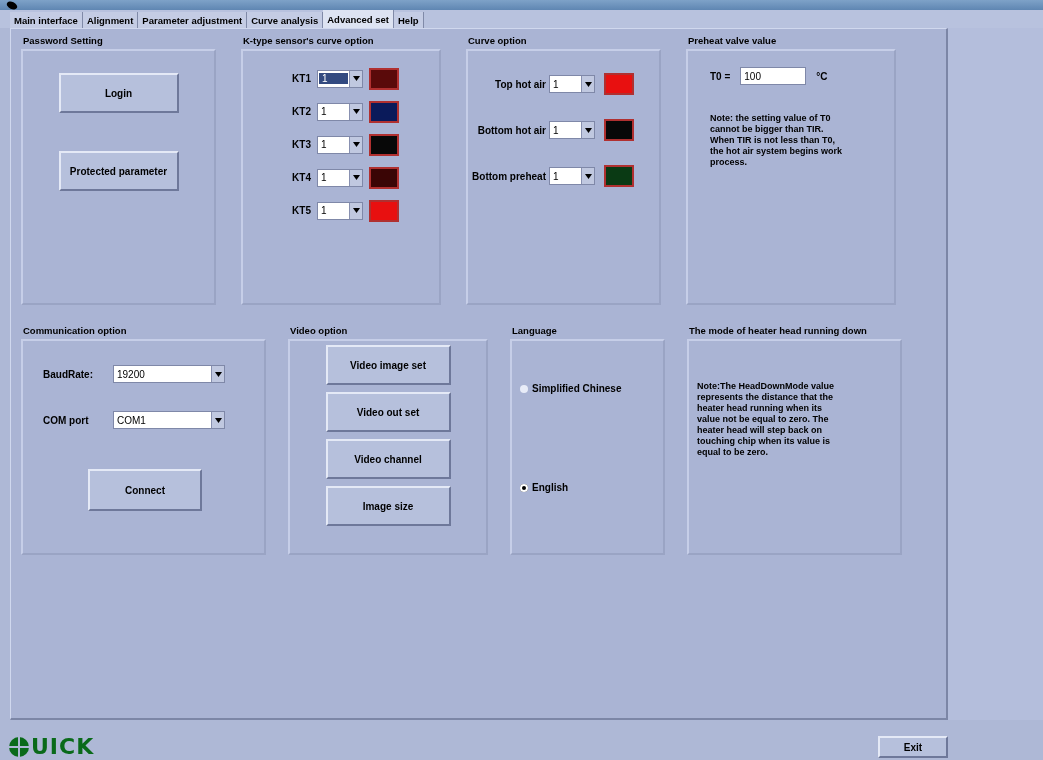 The width and height of the screenshot is (1043, 760). Describe the element at coordinates (169, 374) in the screenshot. I see `dropdown: 19200` at that location.